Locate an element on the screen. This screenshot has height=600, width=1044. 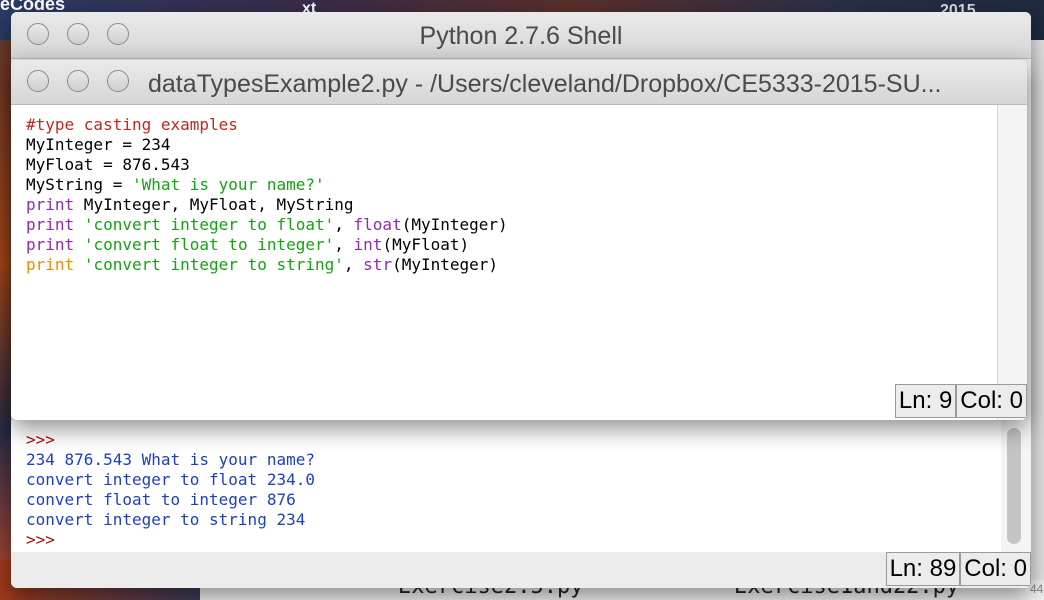
close-button is located at coordinates (38, 81).